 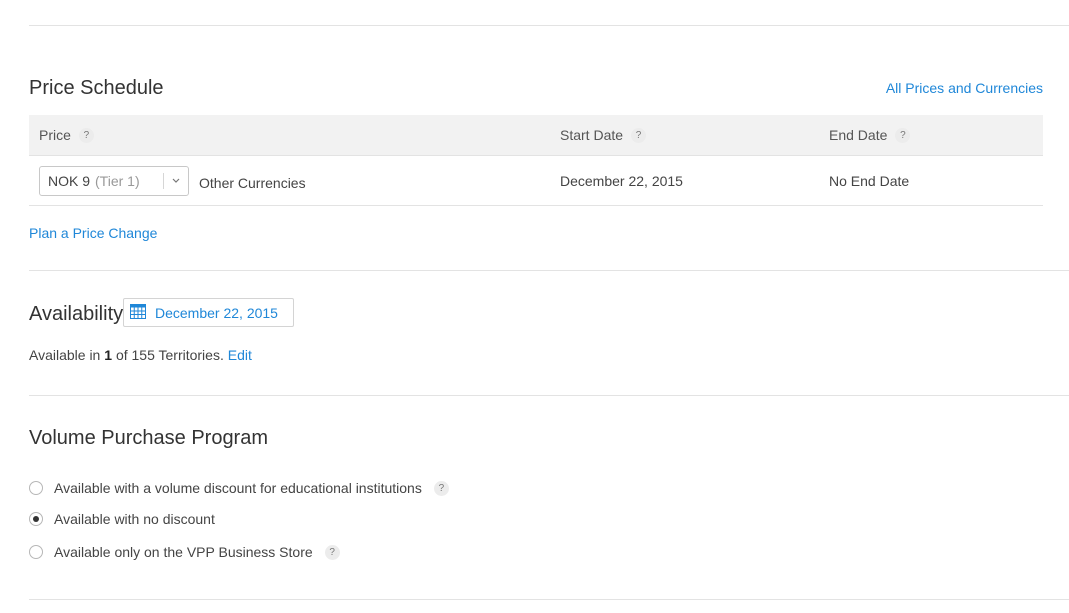 What do you see at coordinates (108, 355) in the screenshot?
I see `availability-count: 1` at bounding box center [108, 355].